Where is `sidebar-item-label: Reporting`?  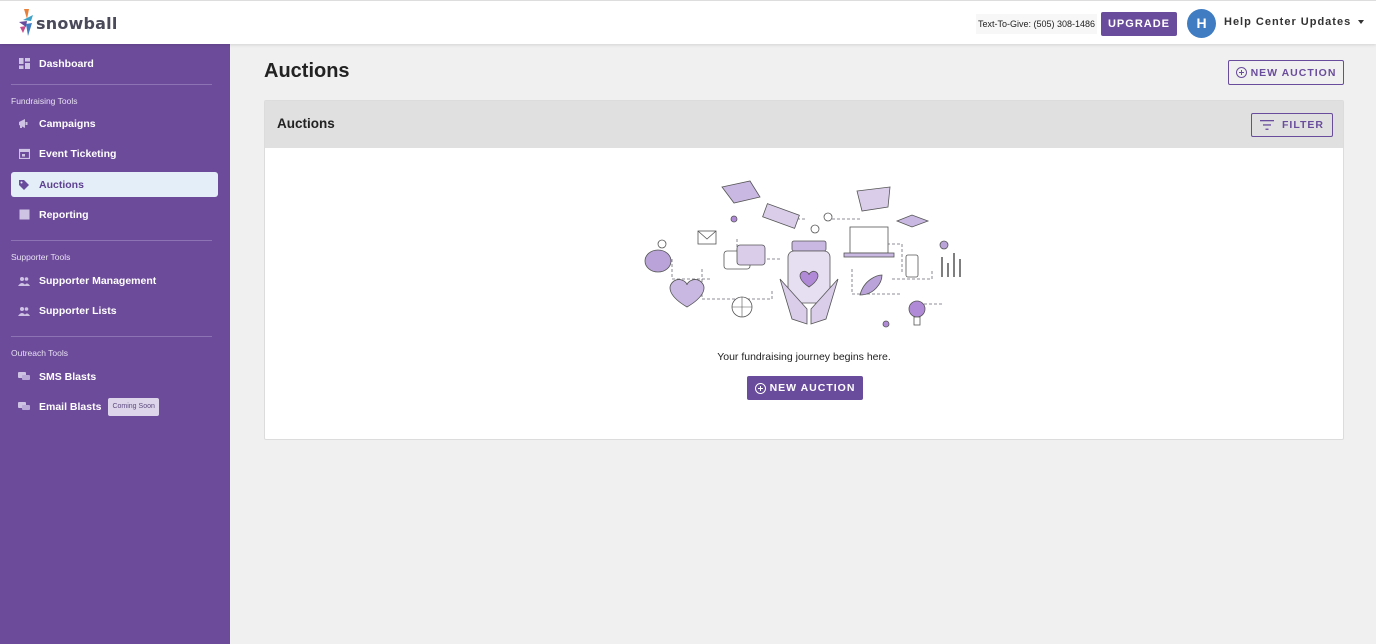
sidebar-item-label: Reporting is located at coordinates (64, 214).